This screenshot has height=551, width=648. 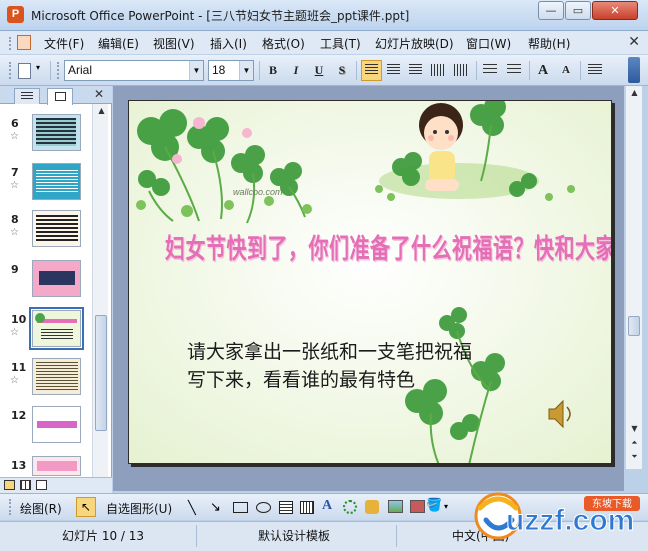 What do you see at coordinates (38, 67) in the screenshot?
I see `new-dropdown-icon: ▾` at bounding box center [38, 67].